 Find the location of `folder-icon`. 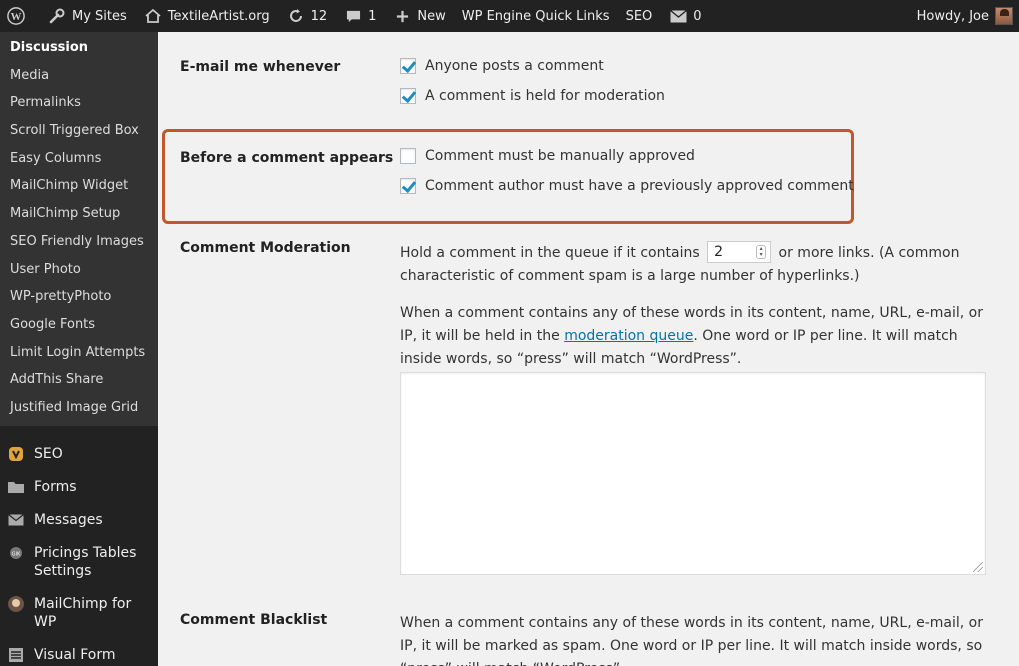

folder-icon is located at coordinates (16, 487).